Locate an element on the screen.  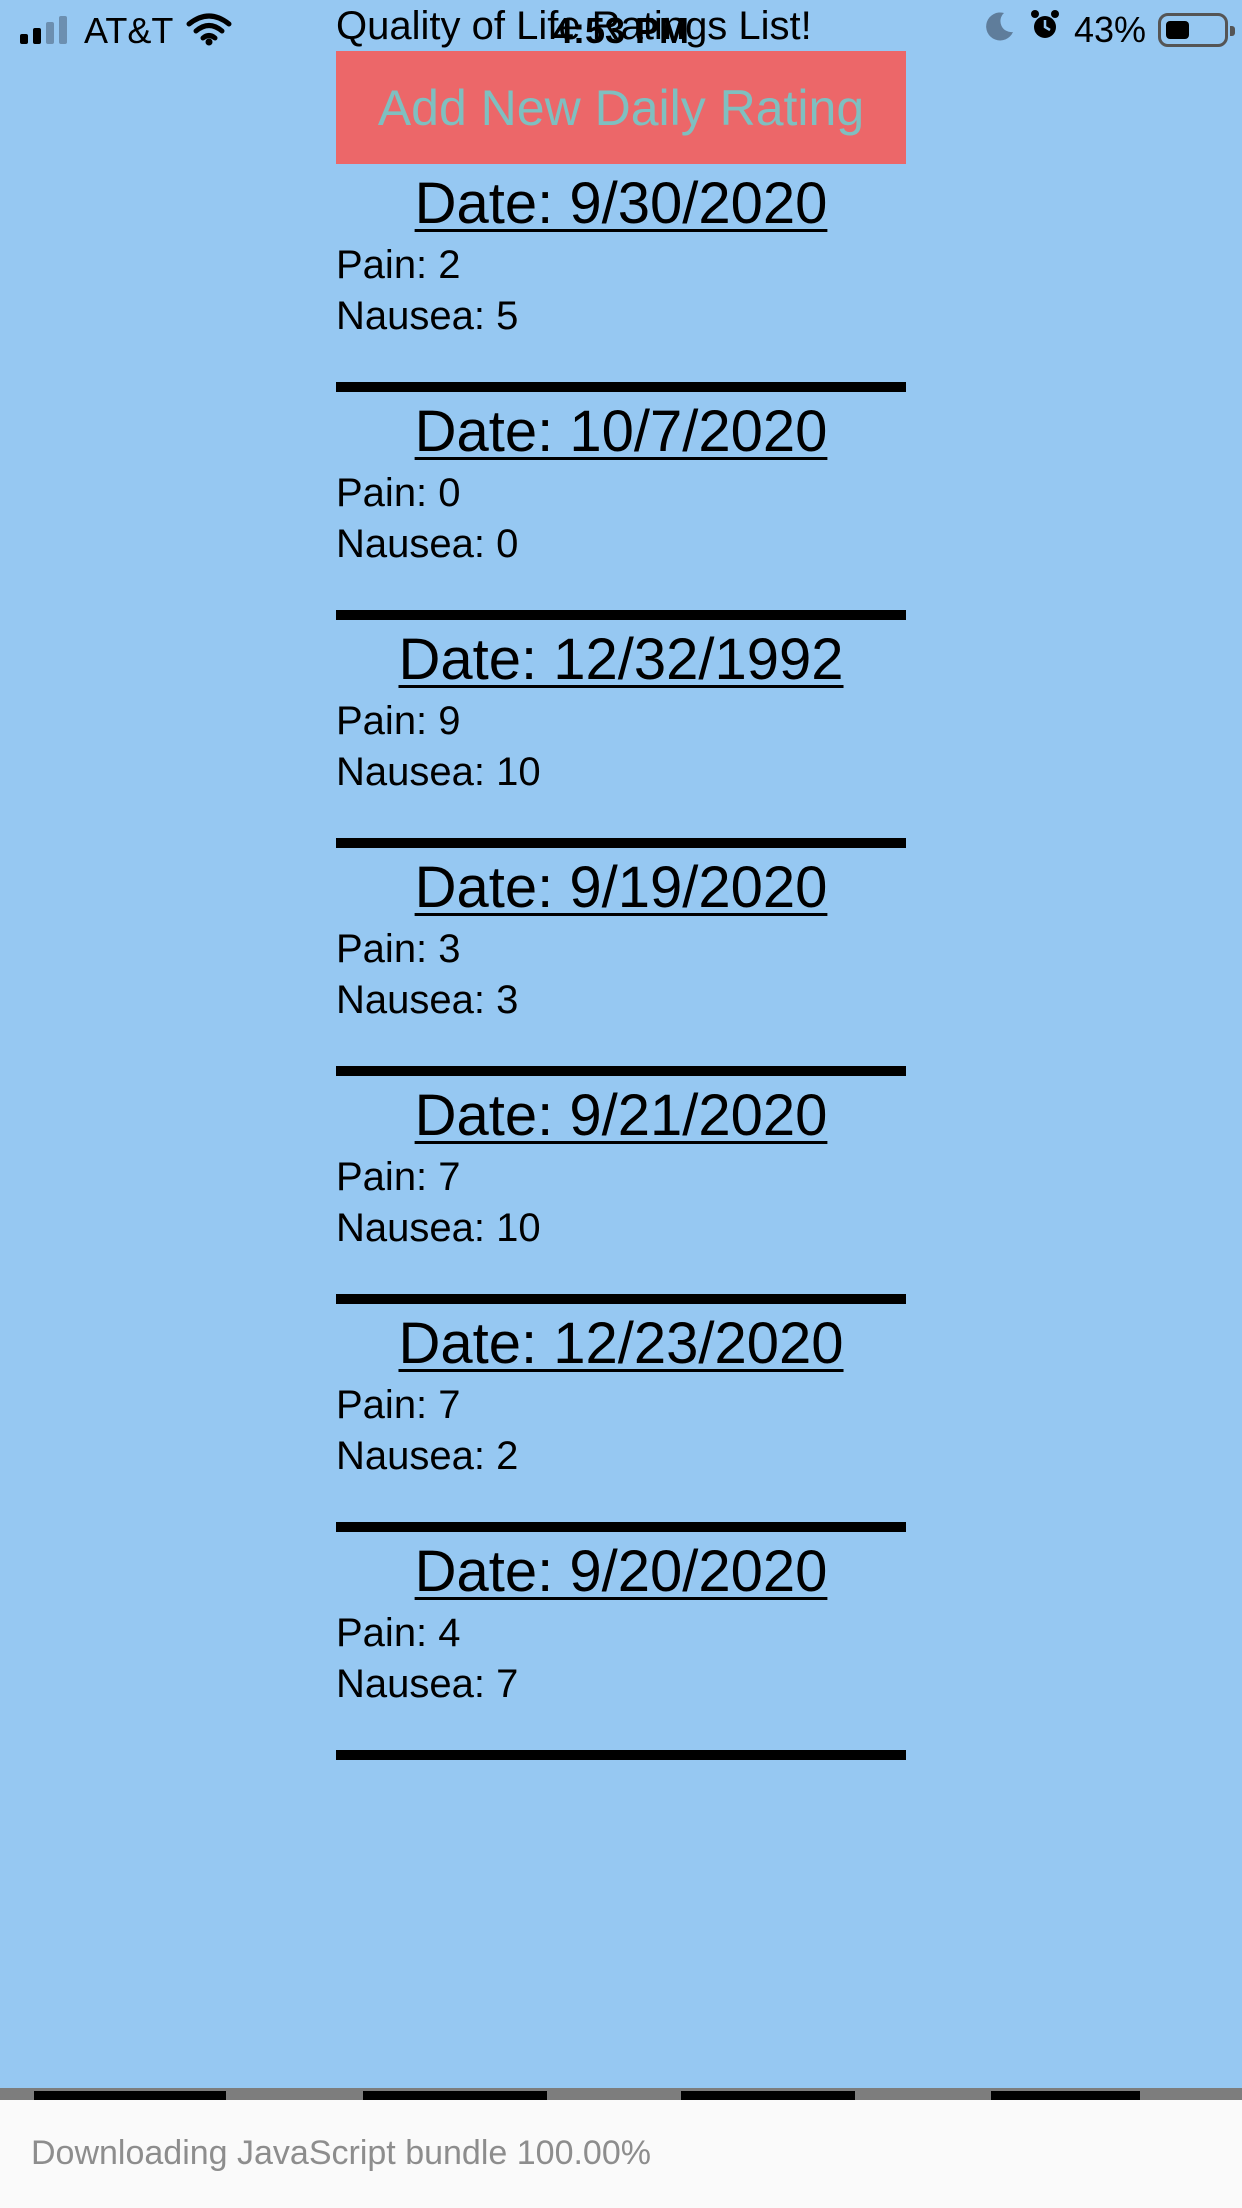
list-item: Date: 10/7/2020 Pain: 0 Nausea: 0 is located at coordinates (621, 506).